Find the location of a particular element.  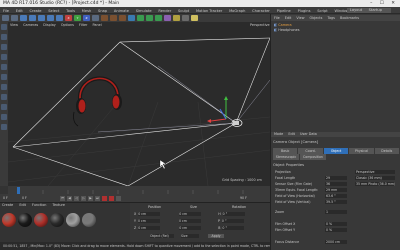

playhead is located at coordinates (18, 190).